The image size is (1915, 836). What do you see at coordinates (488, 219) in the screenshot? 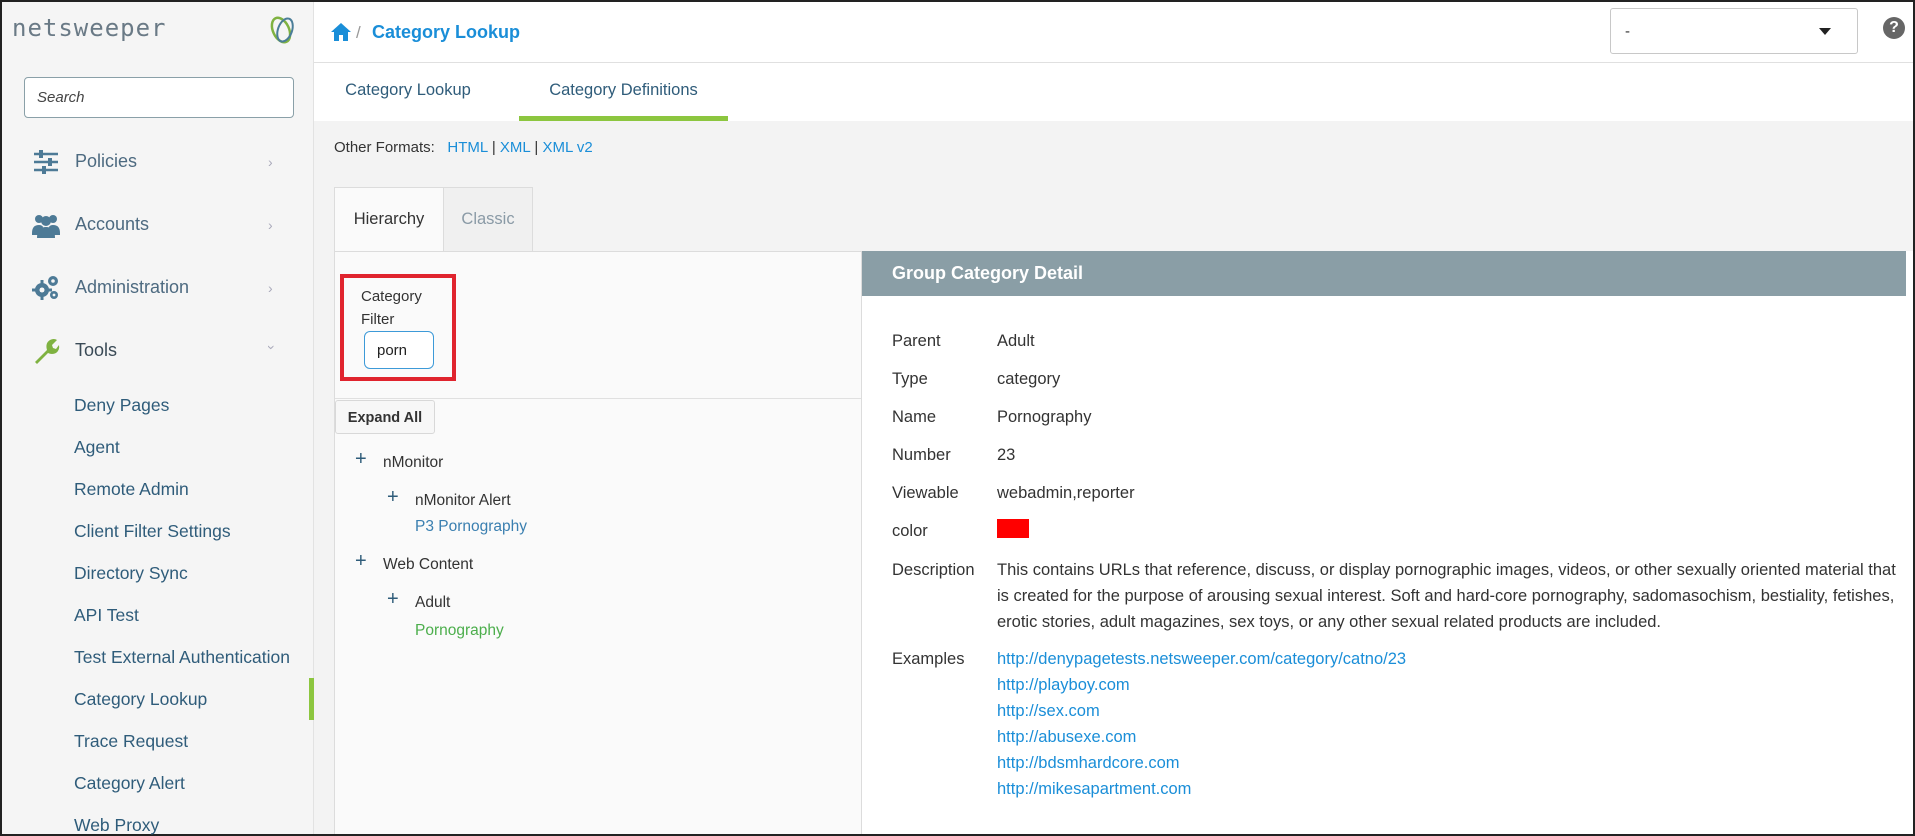
I see `tab-classic: Classic` at bounding box center [488, 219].